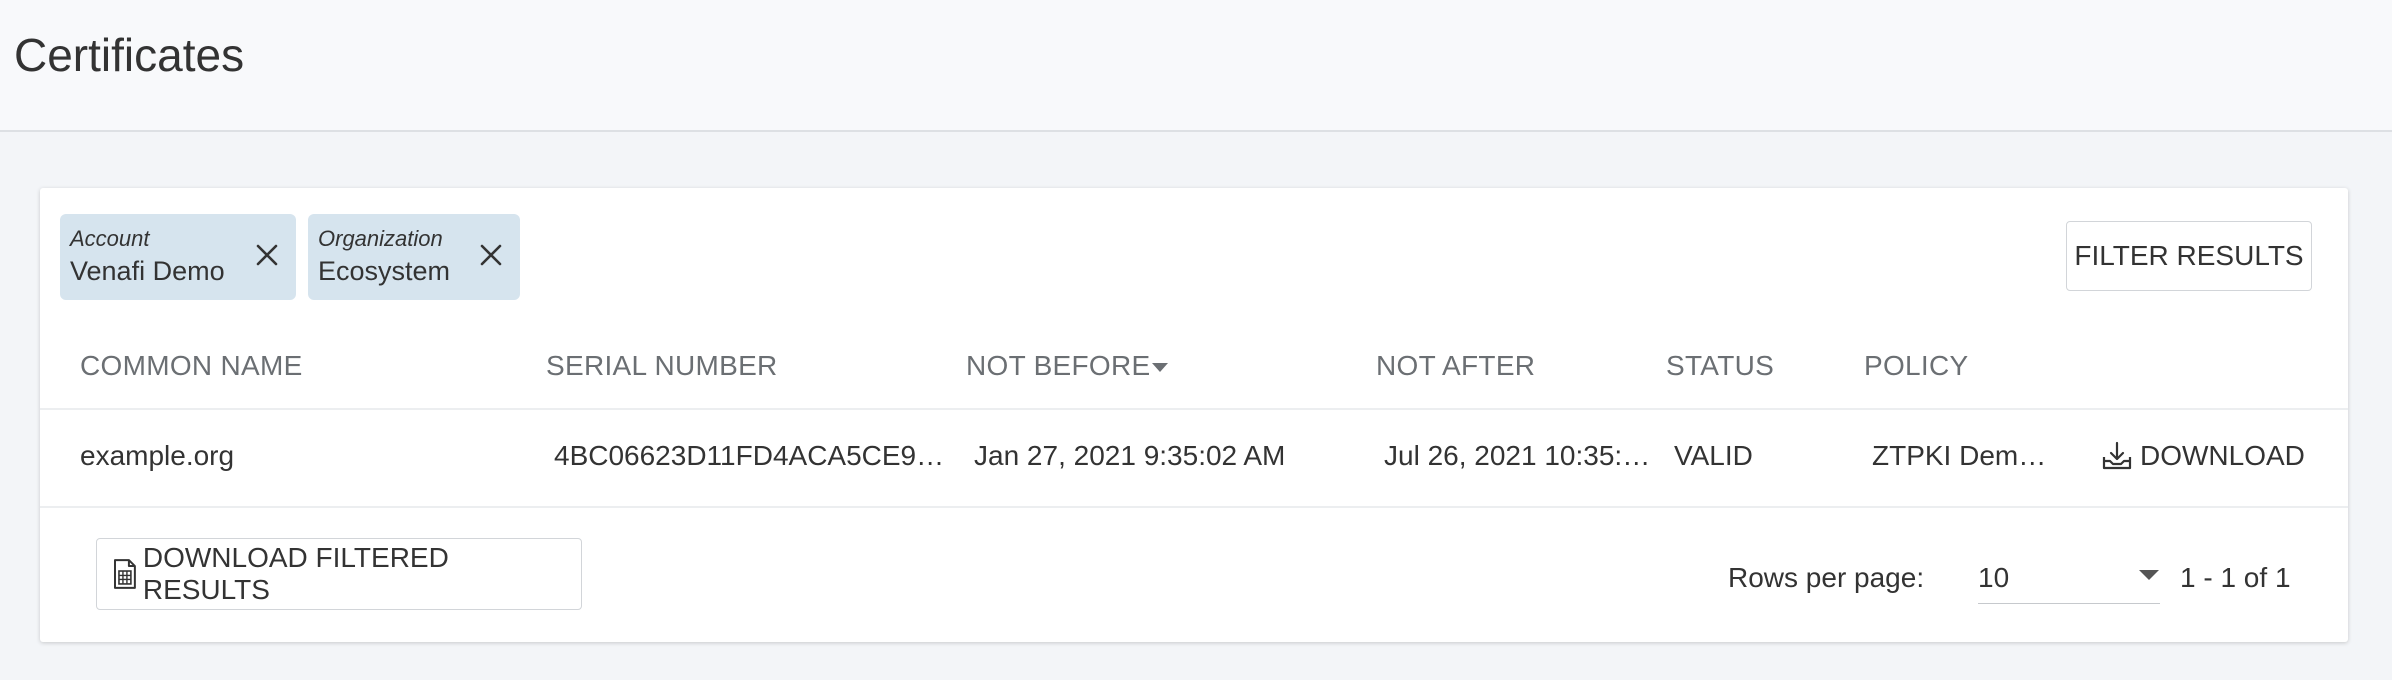 This screenshot has width=2392, height=680. Describe the element at coordinates (2235, 577) in the screenshot. I see `pagination-range: 1 - 1 of 1` at that location.